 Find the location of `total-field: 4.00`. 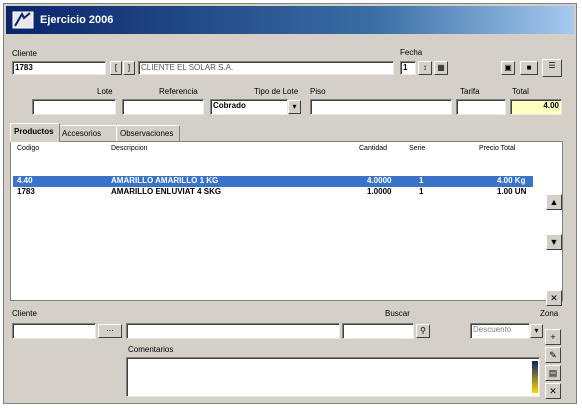

total-field: 4.00 is located at coordinates (536, 107).